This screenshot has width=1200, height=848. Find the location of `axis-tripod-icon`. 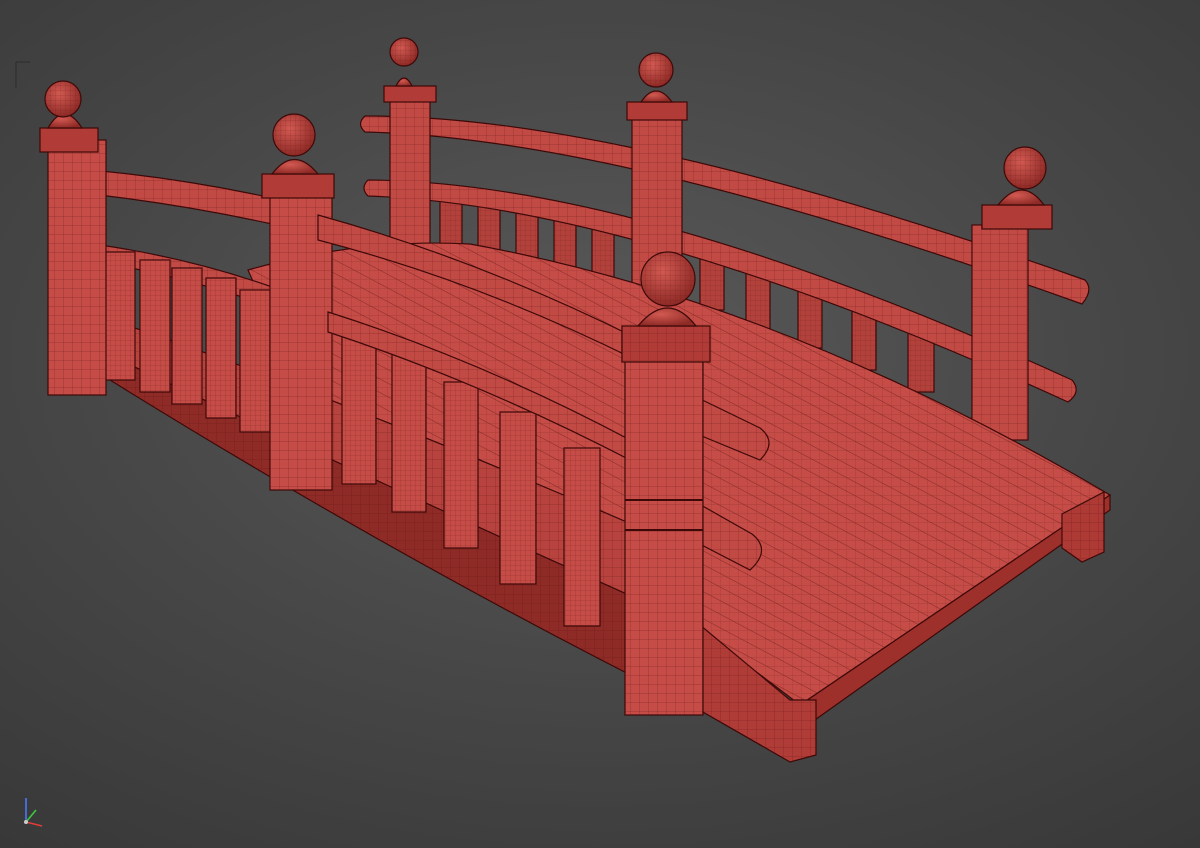

axis-tripod-icon is located at coordinates (29, 814).